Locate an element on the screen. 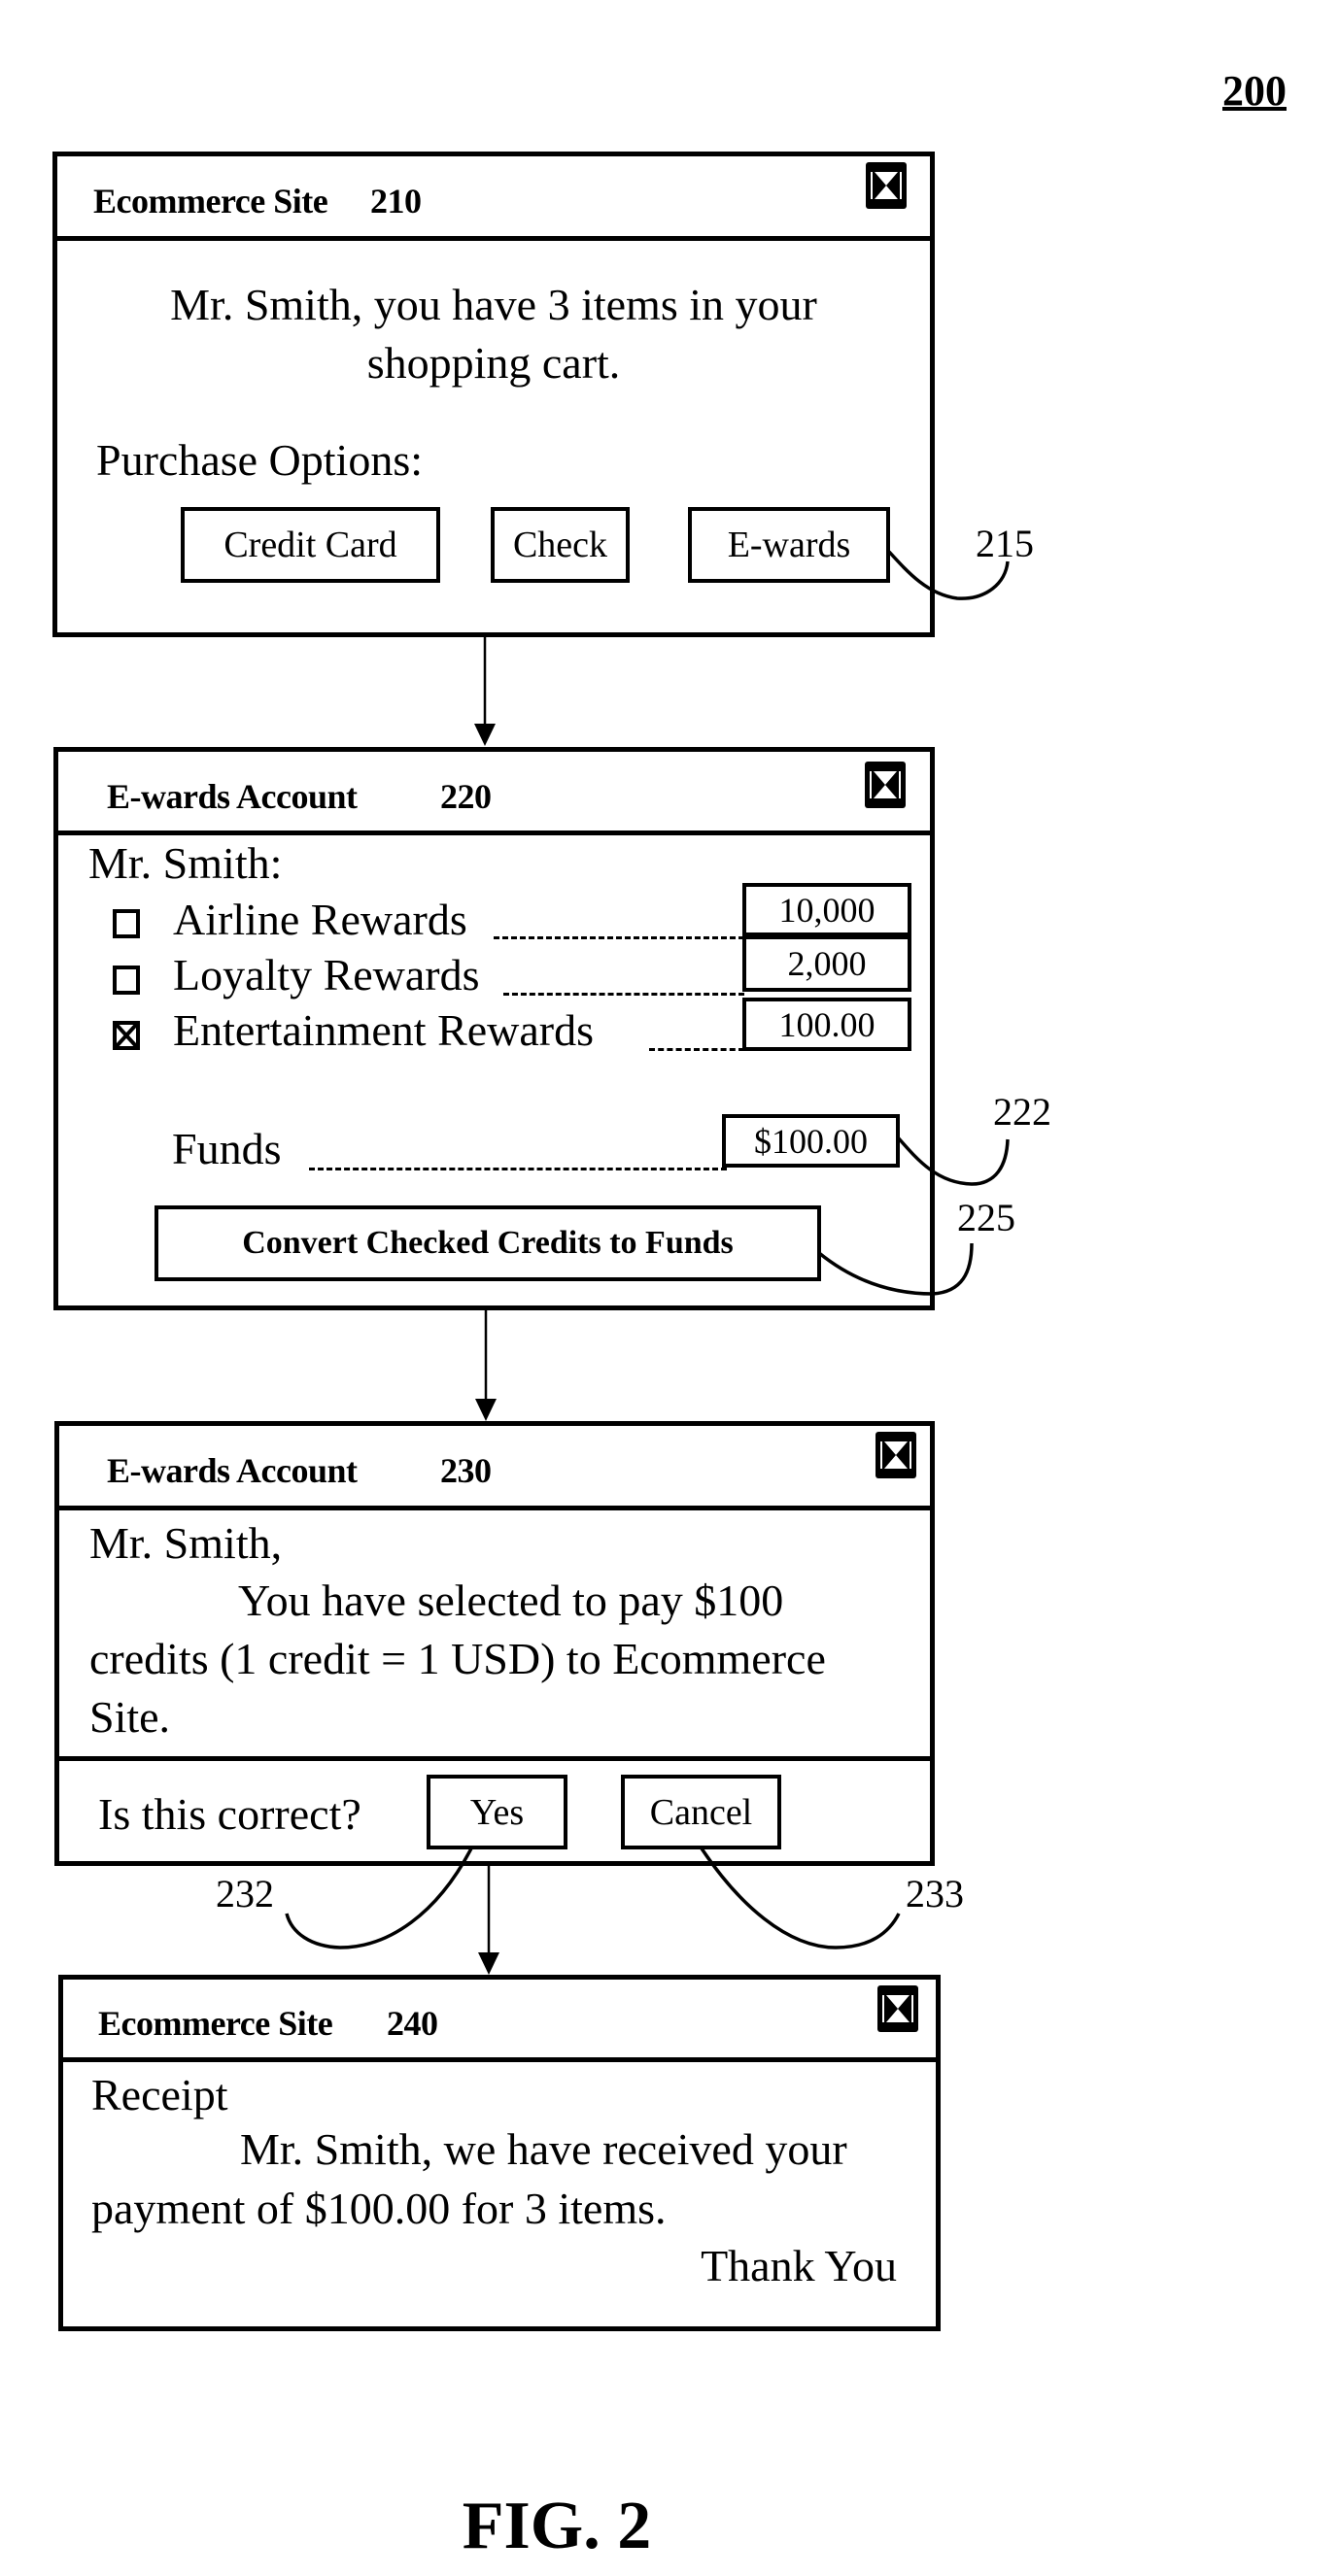 This screenshot has width=1339, height=2576. receipt-closing: Thank You is located at coordinates (799, 2265).